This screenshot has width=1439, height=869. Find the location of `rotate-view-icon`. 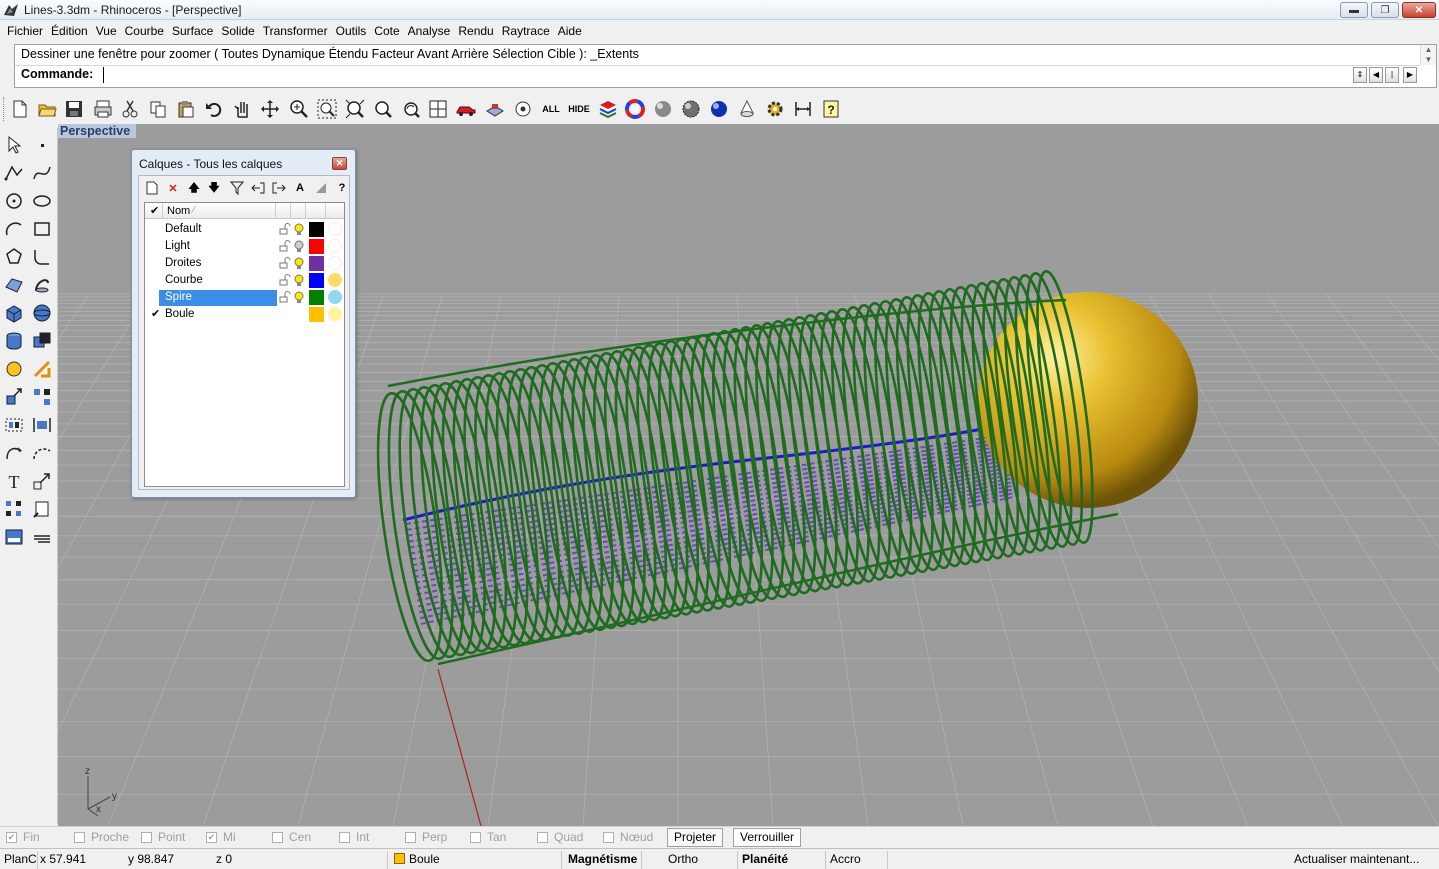

rotate-view-icon is located at coordinates (270, 109).